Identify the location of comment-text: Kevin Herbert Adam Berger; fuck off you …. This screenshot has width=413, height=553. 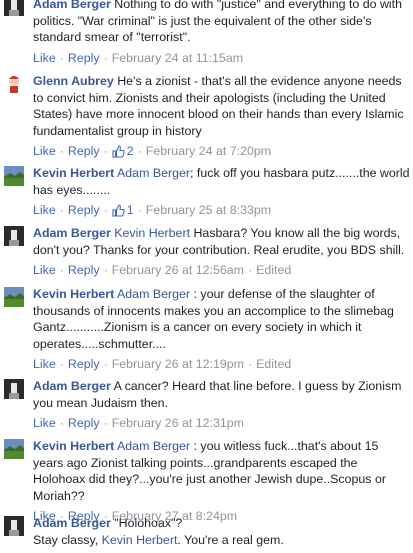
(221, 181).